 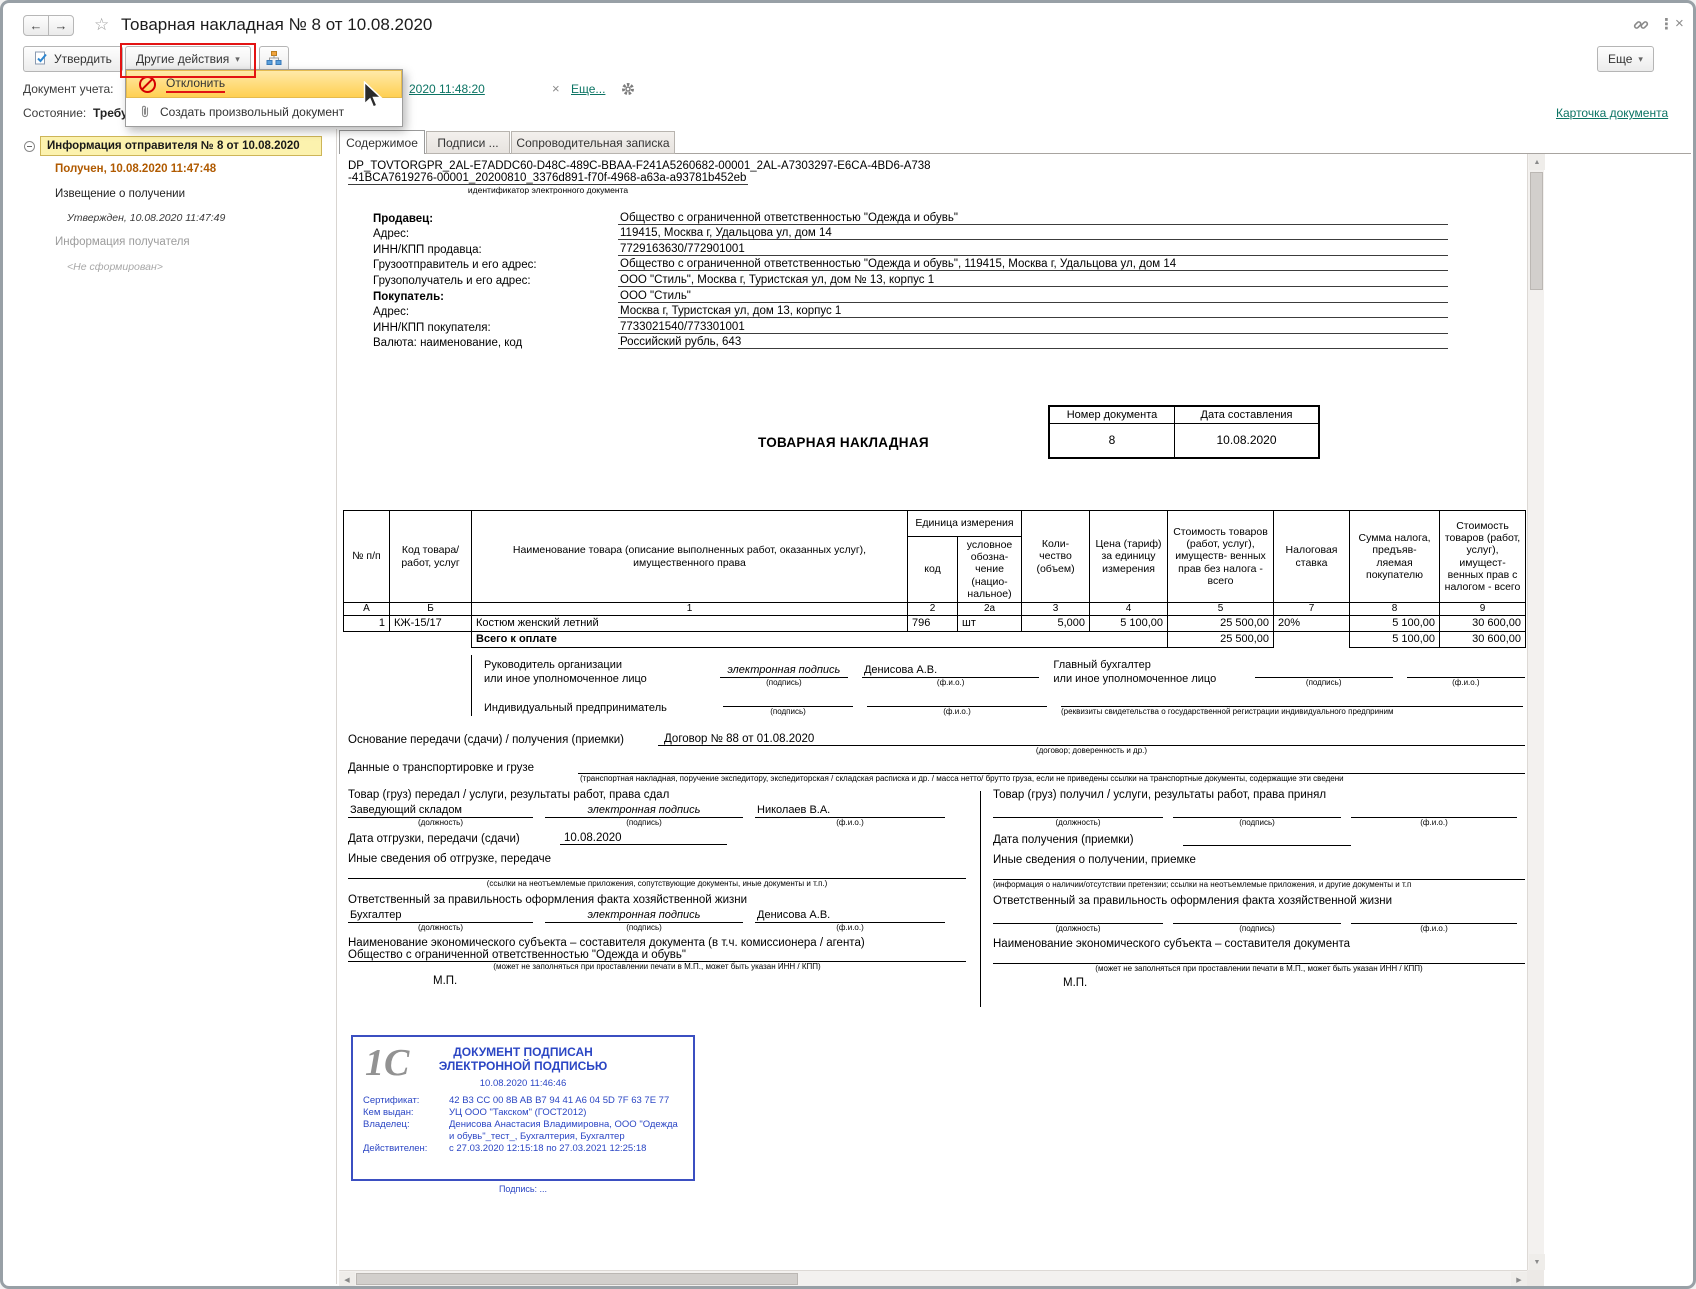 What do you see at coordinates (783, 675) in the screenshot?
I see `head-sign-field: электронная подпись (подпись)` at bounding box center [783, 675].